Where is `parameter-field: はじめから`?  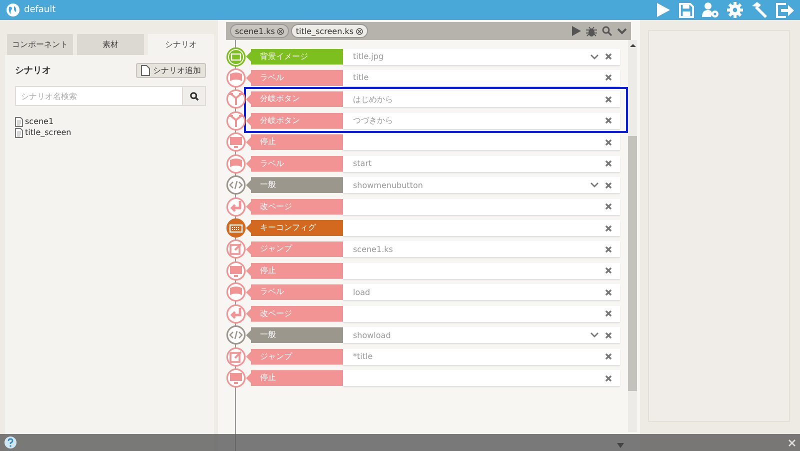 parameter-field: はじめから is located at coordinates (481, 99).